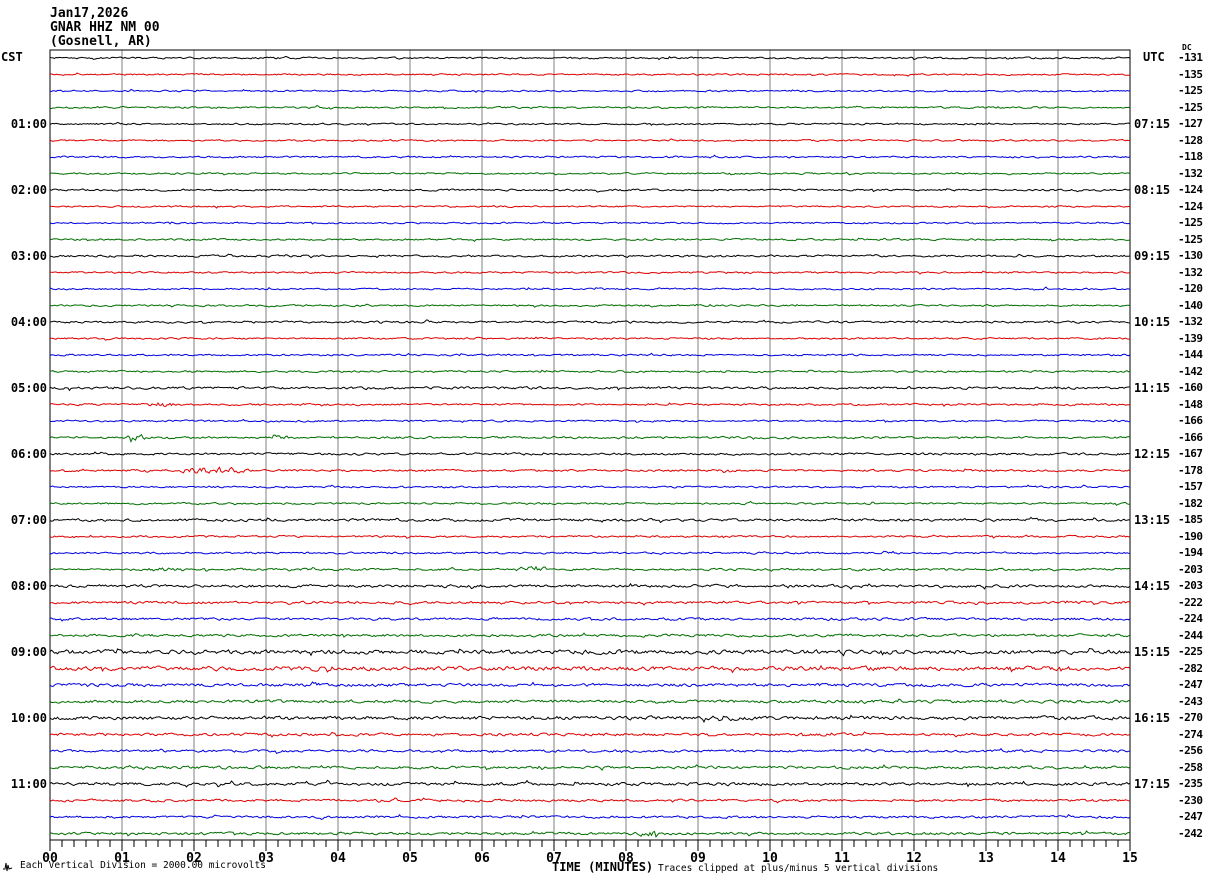 The width and height of the screenshot is (1210, 886). I want to click on x-tick-label: 13, so click(986, 858).